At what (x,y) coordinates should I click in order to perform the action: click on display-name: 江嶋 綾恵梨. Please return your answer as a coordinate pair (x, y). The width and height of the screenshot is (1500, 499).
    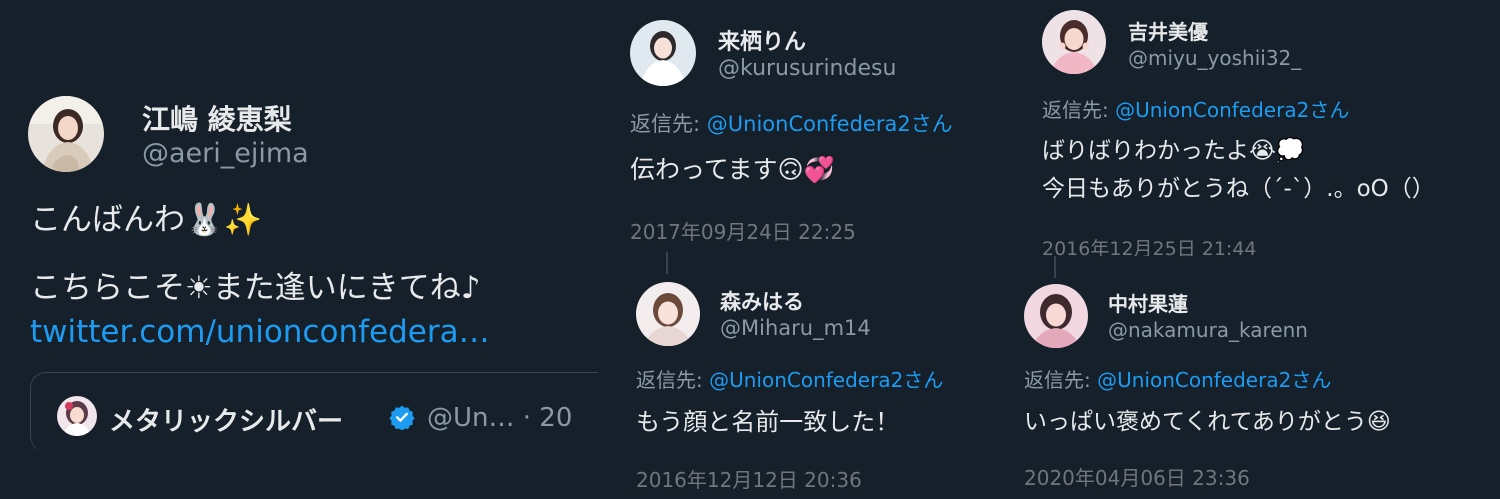
    Looking at the image, I should click on (217, 118).